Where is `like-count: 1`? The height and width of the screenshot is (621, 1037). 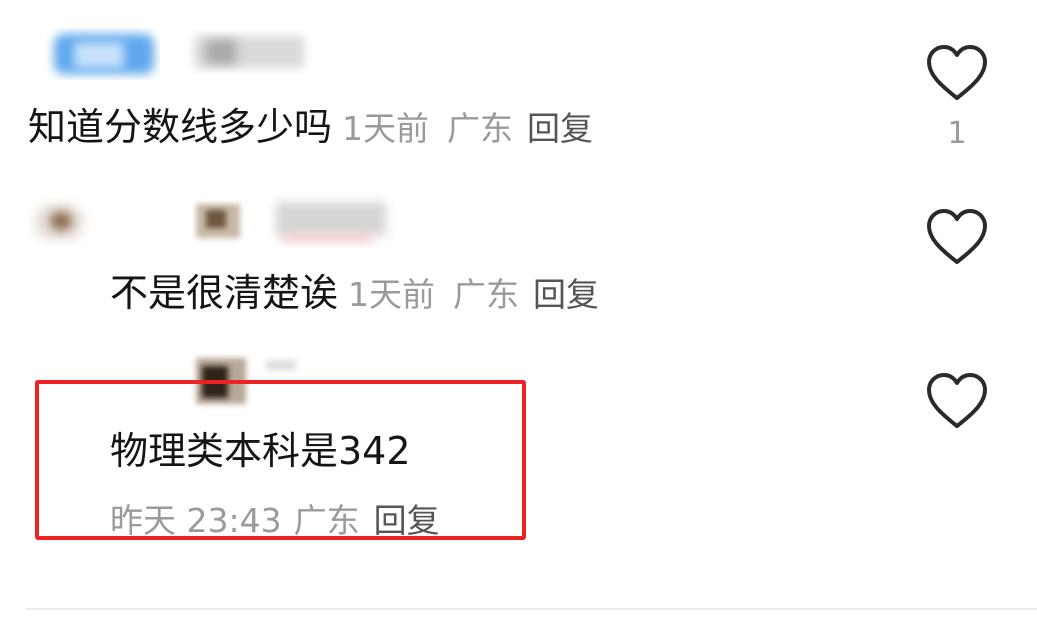 like-count: 1 is located at coordinates (957, 133).